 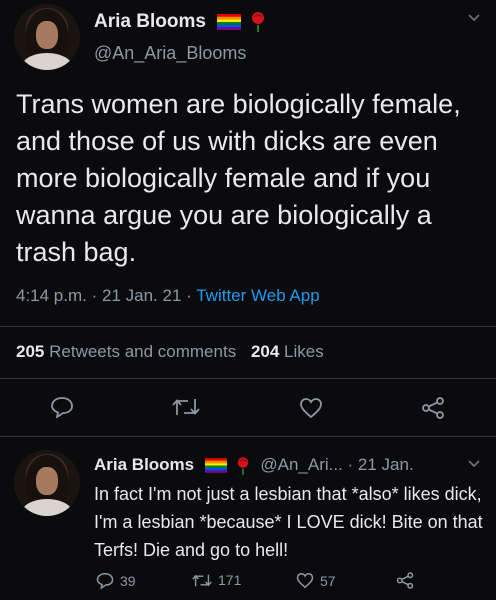 I want to click on tweet-time: 4:14 p.m., so click(x=51, y=295).